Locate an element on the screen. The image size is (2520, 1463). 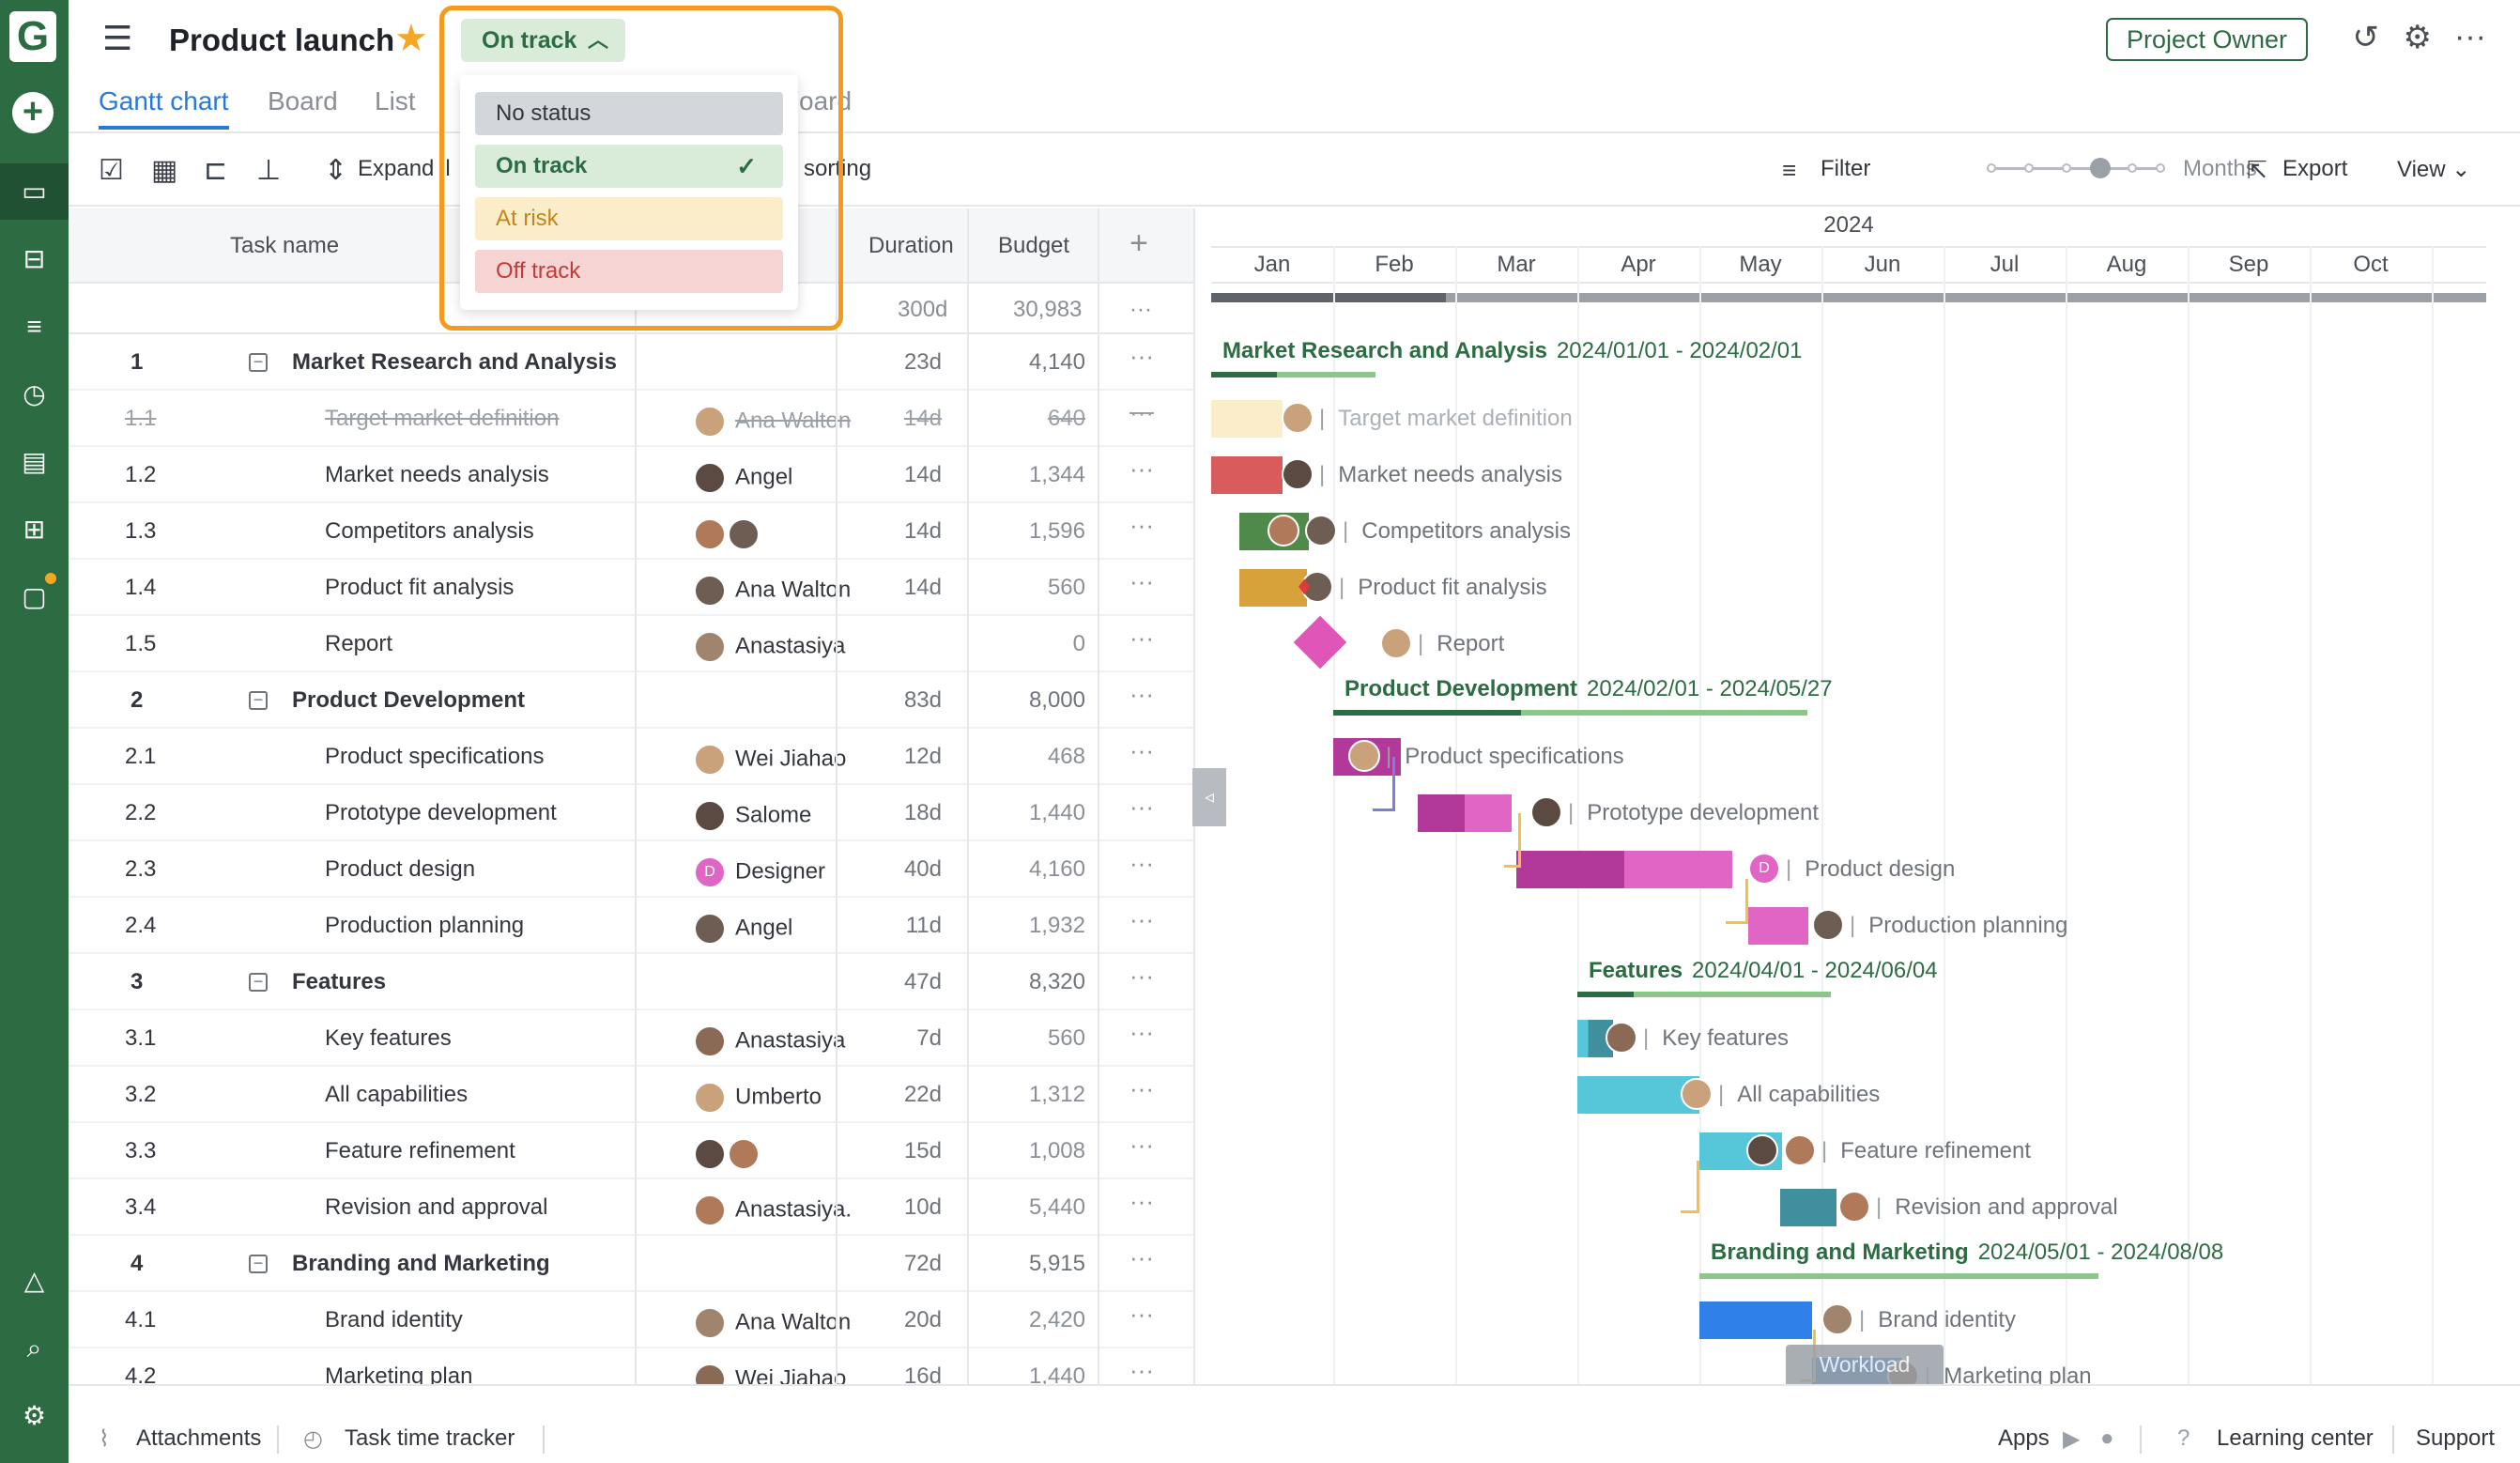
task-name: All capabilities is located at coordinates (396, 1095).